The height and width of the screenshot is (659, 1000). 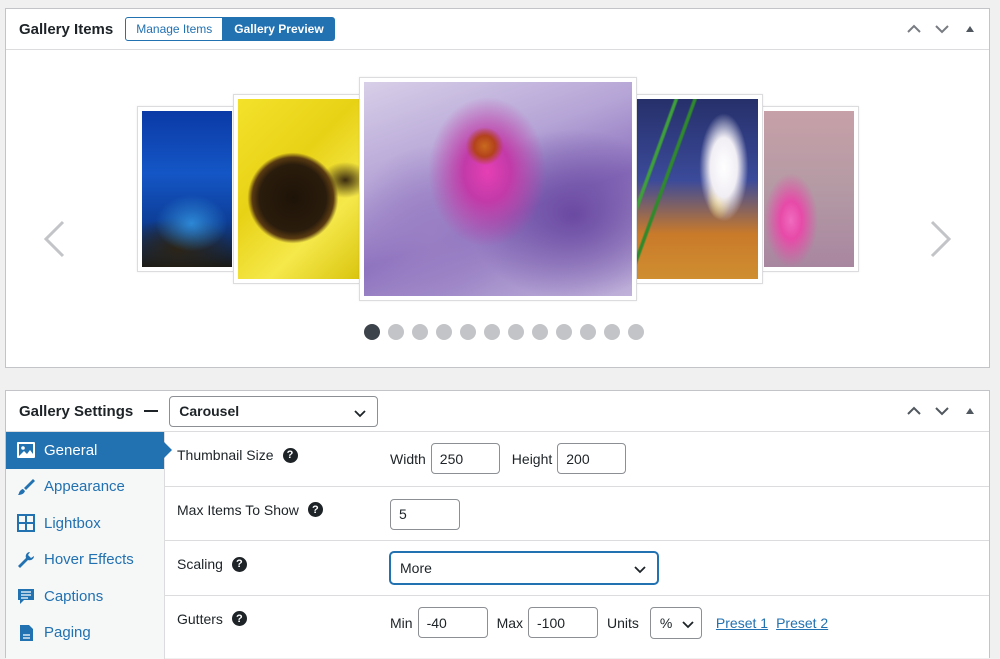 I want to click on row-label-text: Gutters, so click(x=200, y=618).